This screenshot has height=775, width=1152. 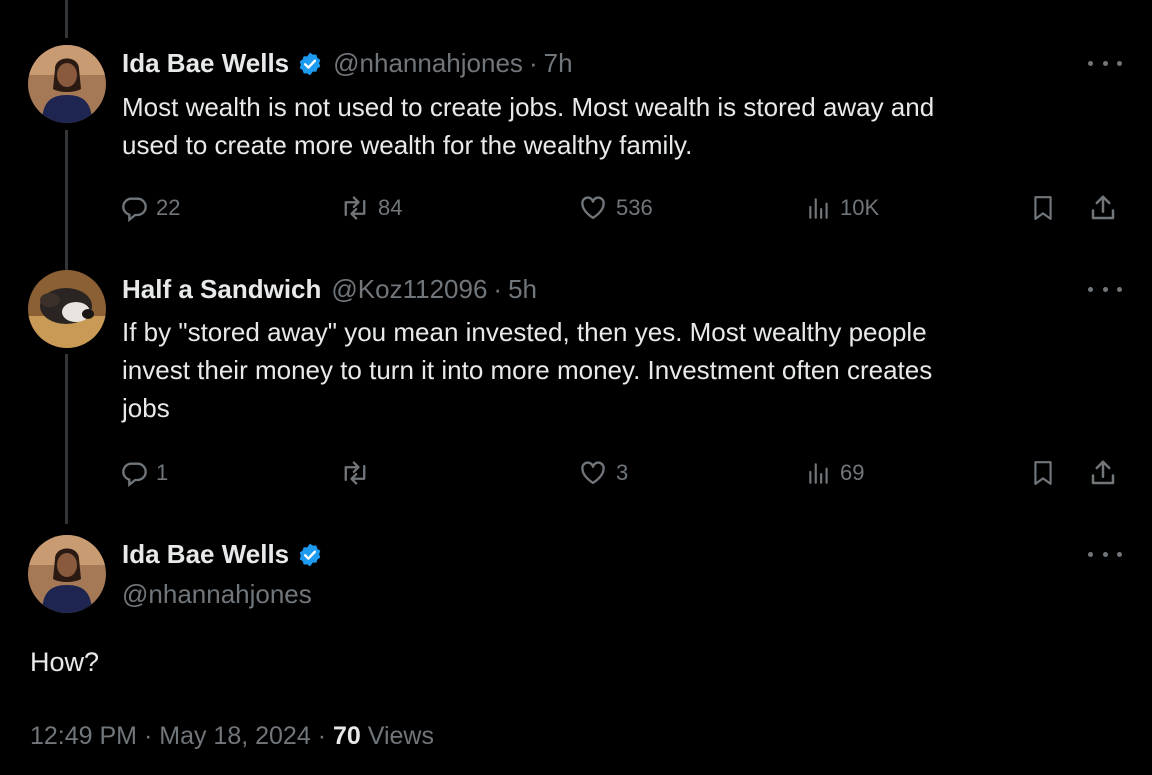 I want to click on tweet-meta: 12:49 PM · May 18, 2024 · 70 Views, so click(x=232, y=736).